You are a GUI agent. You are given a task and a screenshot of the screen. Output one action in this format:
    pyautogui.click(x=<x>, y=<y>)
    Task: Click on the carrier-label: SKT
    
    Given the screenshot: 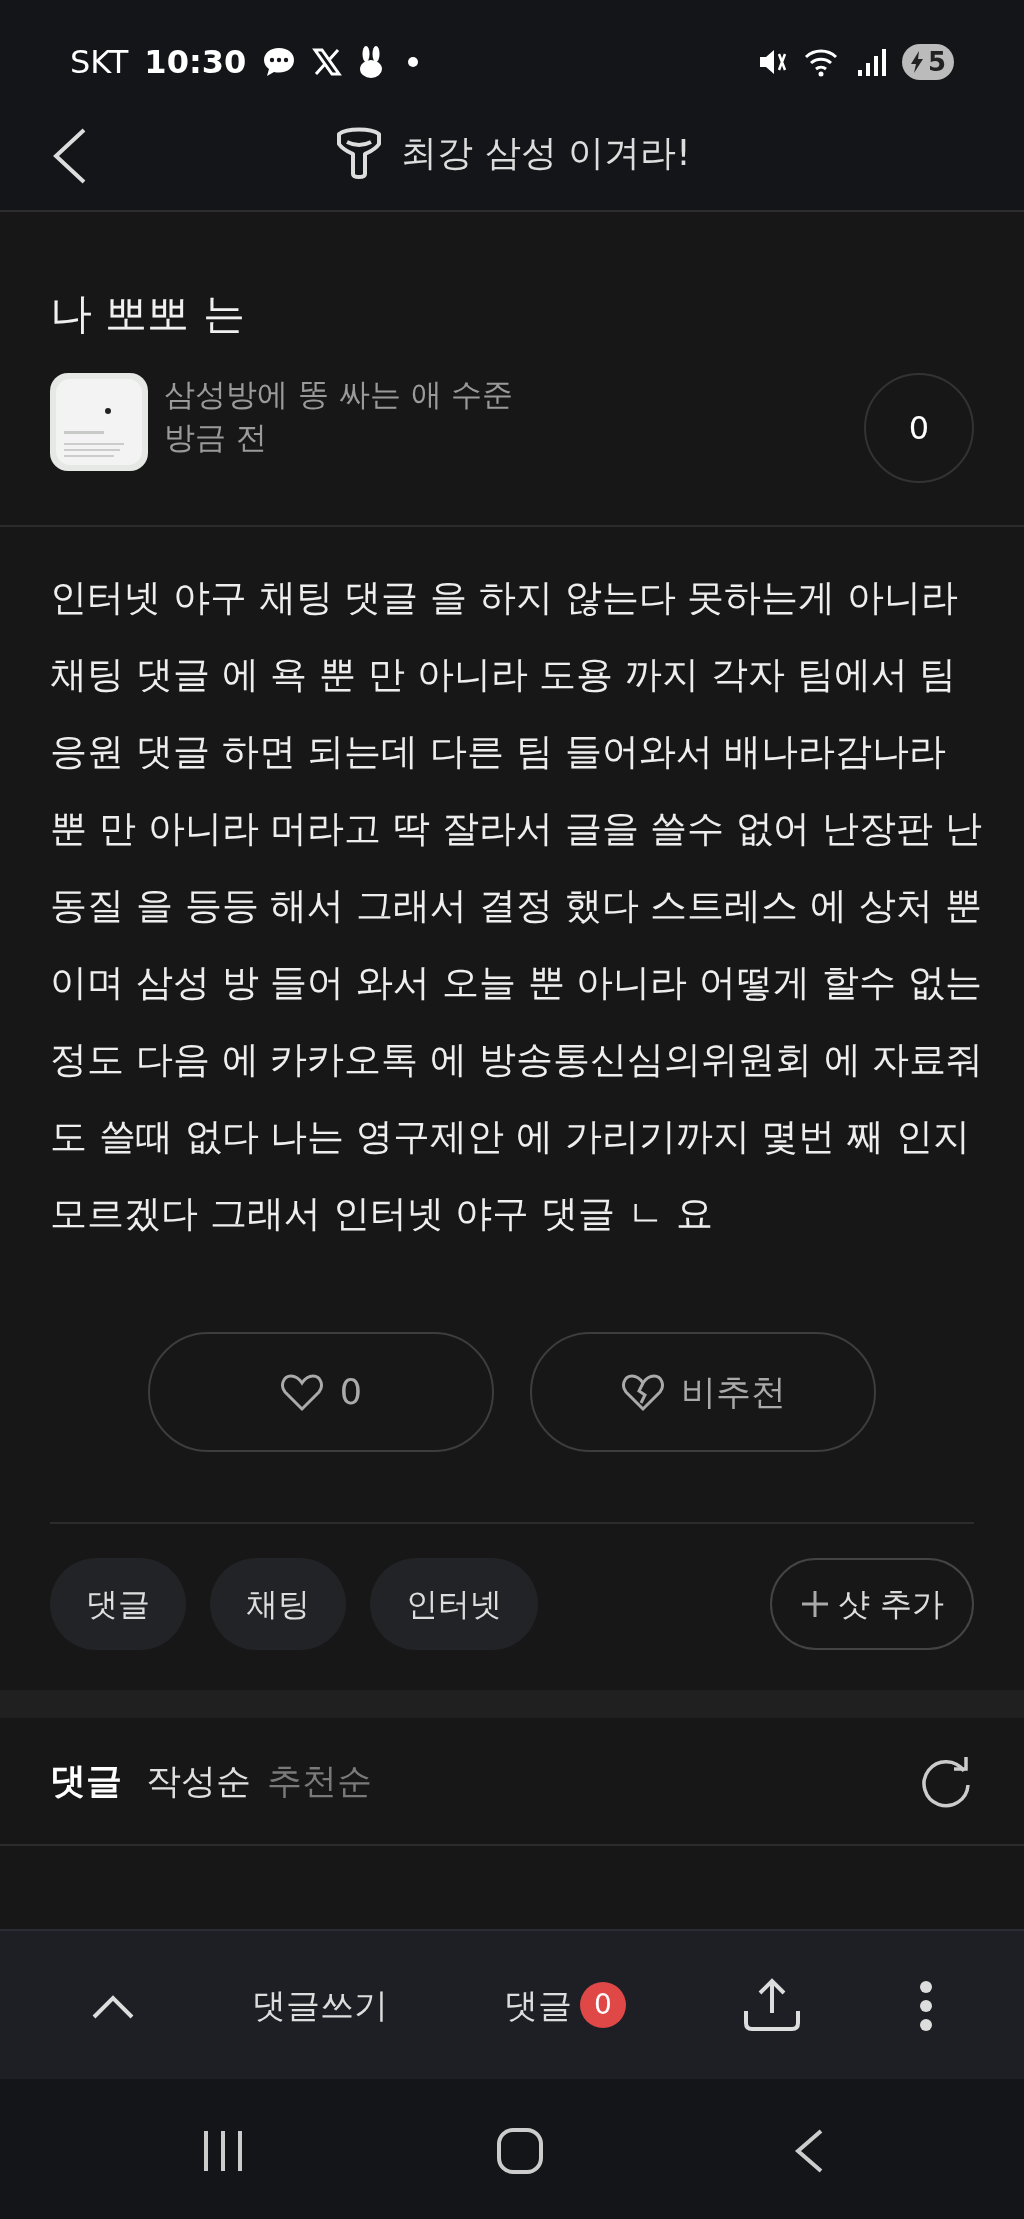 What is the action you would take?
    pyautogui.click(x=99, y=62)
    